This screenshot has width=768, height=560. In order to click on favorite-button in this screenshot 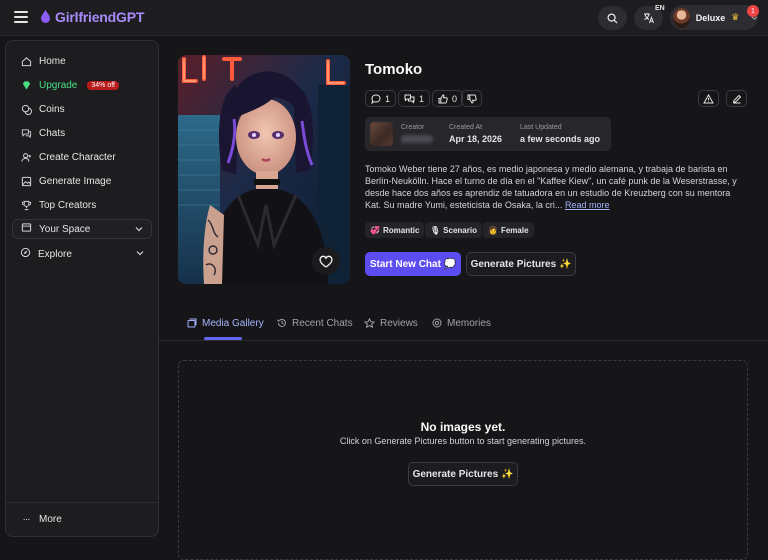, I will do `click(326, 261)`.